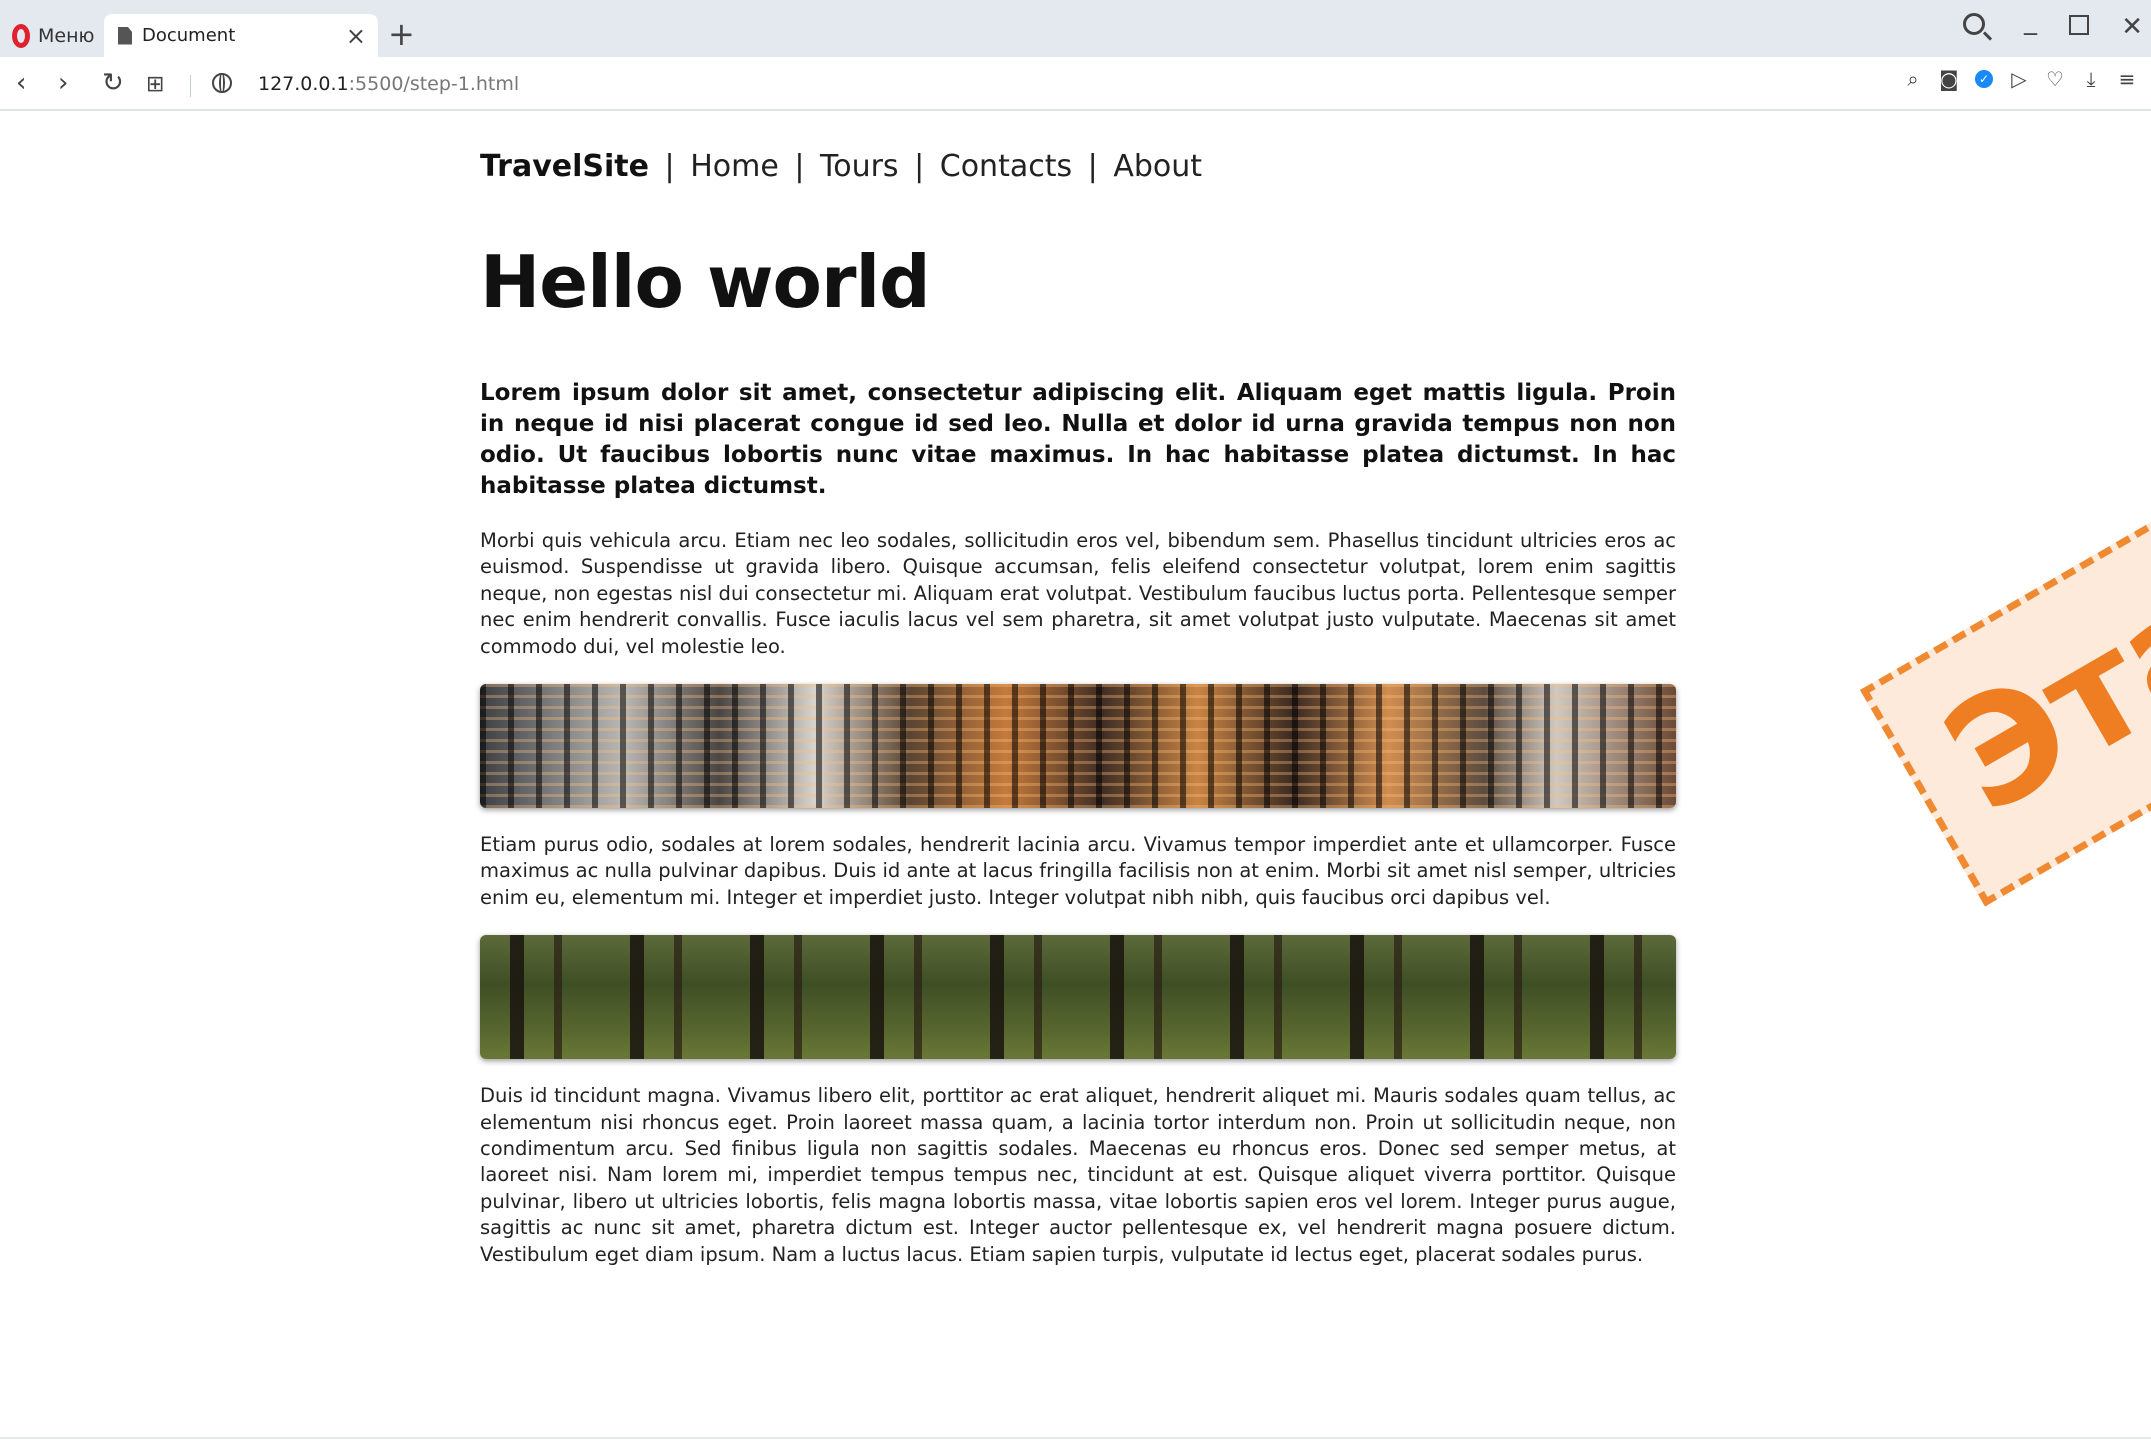 The height and width of the screenshot is (1440, 2151). Describe the element at coordinates (2030, 21) in the screenshot. I see `minimize-icon: _` at that location.